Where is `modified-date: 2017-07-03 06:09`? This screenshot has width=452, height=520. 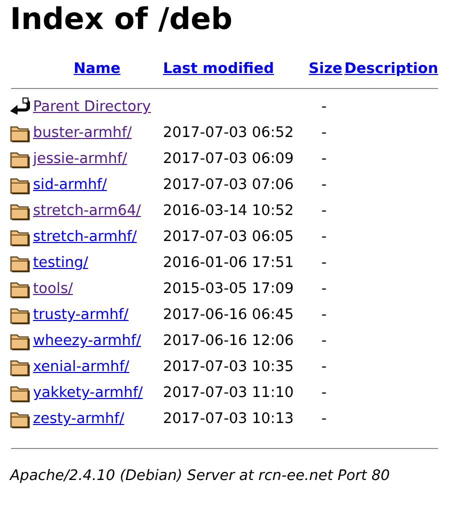 modified-date: 2017-07-03 06:09 is located at coordinates (228, 159).